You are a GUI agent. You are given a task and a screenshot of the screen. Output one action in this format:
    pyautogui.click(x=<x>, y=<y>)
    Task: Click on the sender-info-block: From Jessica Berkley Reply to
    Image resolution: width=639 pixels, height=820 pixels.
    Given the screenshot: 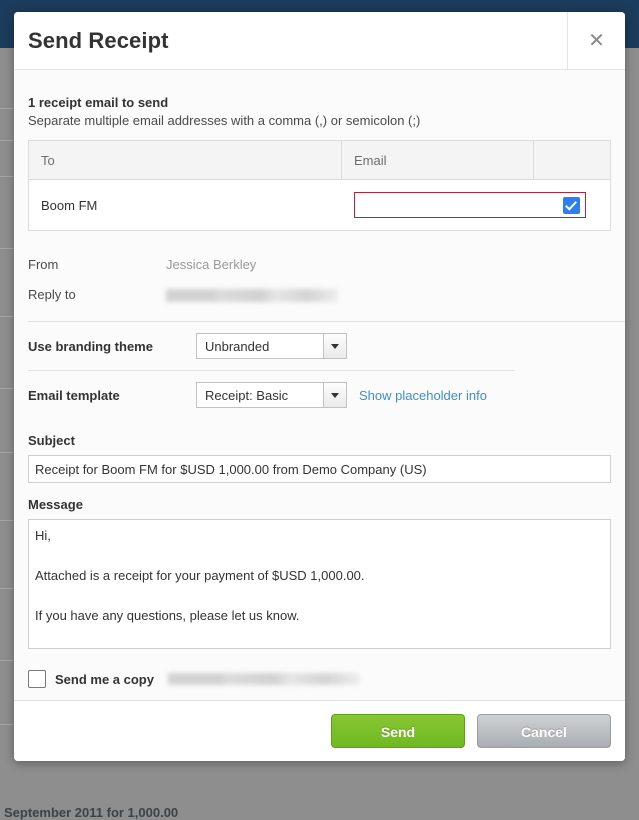 What is the action you would take?
    pyautogui.click(x=319, y=276)
    